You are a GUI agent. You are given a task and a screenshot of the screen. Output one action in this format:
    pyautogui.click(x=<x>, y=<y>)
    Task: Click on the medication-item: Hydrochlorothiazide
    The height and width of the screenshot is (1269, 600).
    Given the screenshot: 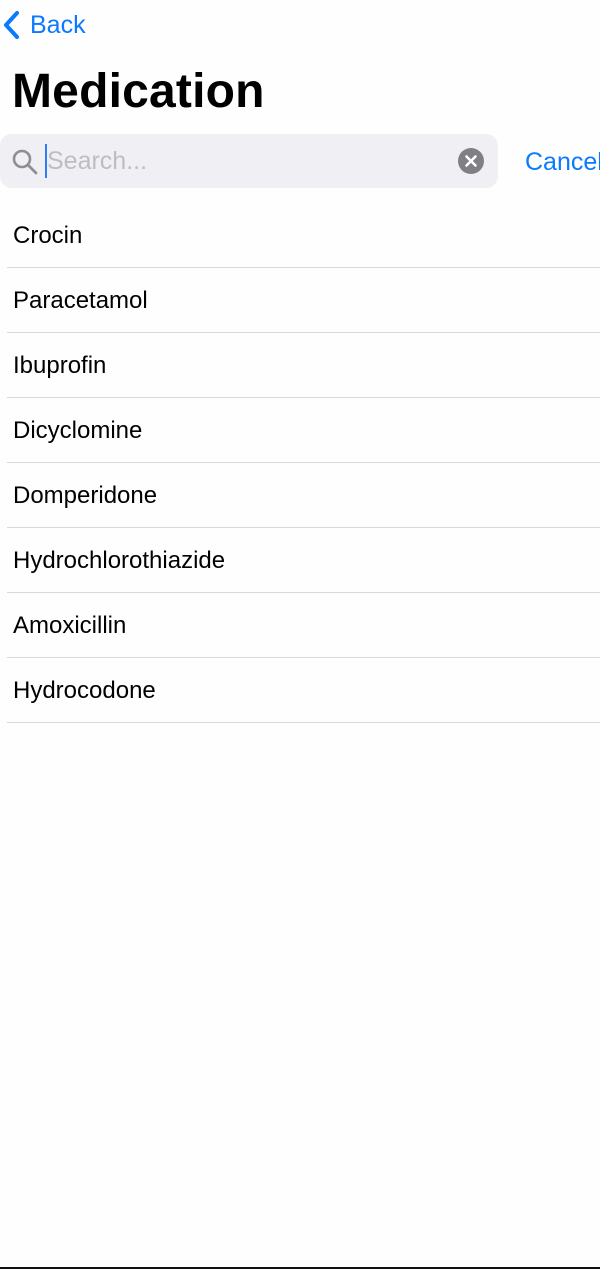 What is the action you would take?
    pyautogui.click(x=300, y=560)
    